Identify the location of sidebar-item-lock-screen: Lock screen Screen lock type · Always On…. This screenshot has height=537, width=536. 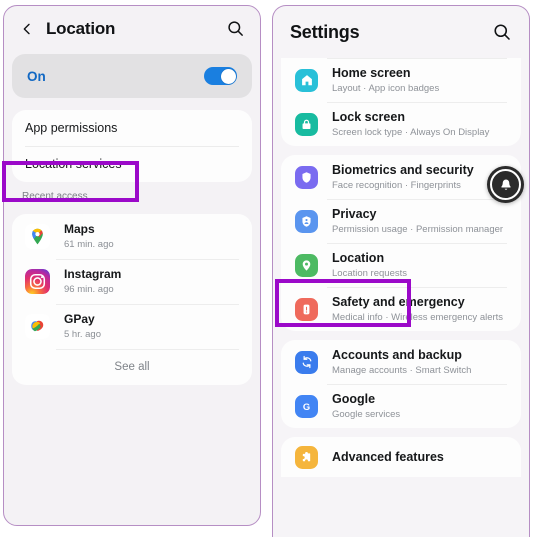
(401, 124).